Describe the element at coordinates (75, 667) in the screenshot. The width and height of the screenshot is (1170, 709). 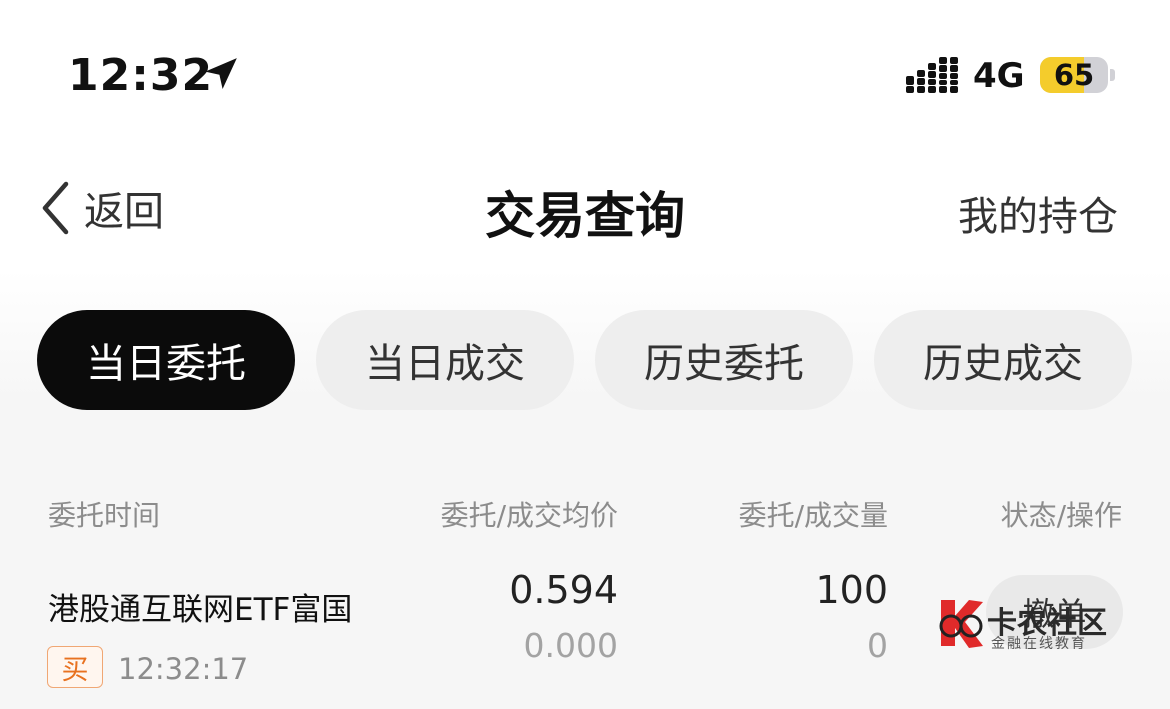
I see `buy-badge: 买` at that location.